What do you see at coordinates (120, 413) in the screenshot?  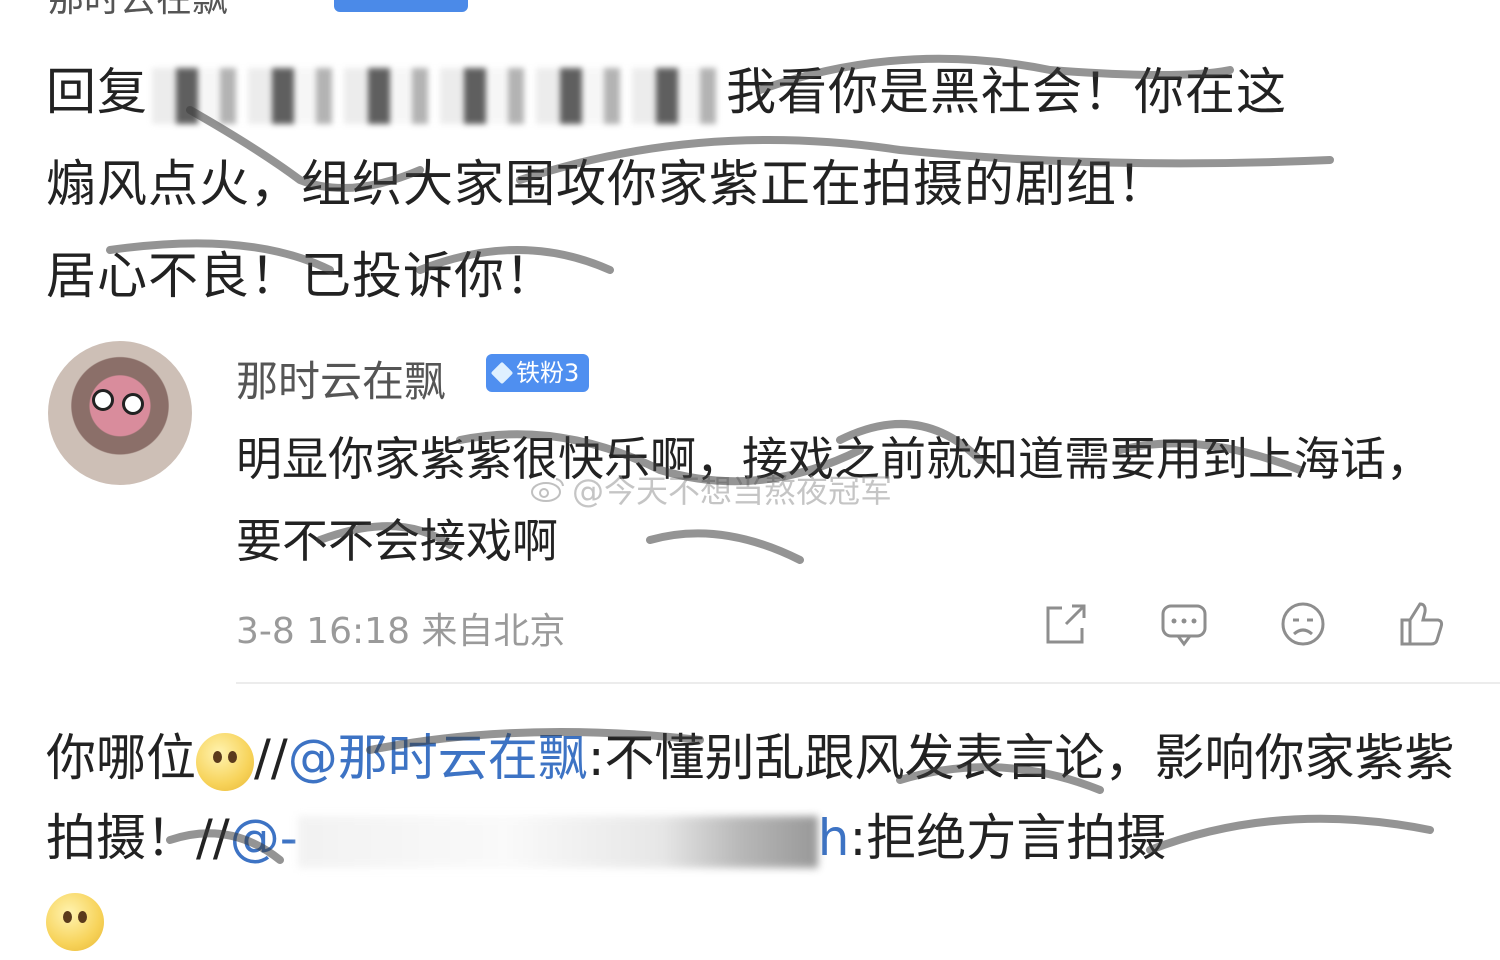 I see `avatar` at bounding box center [120, 413].